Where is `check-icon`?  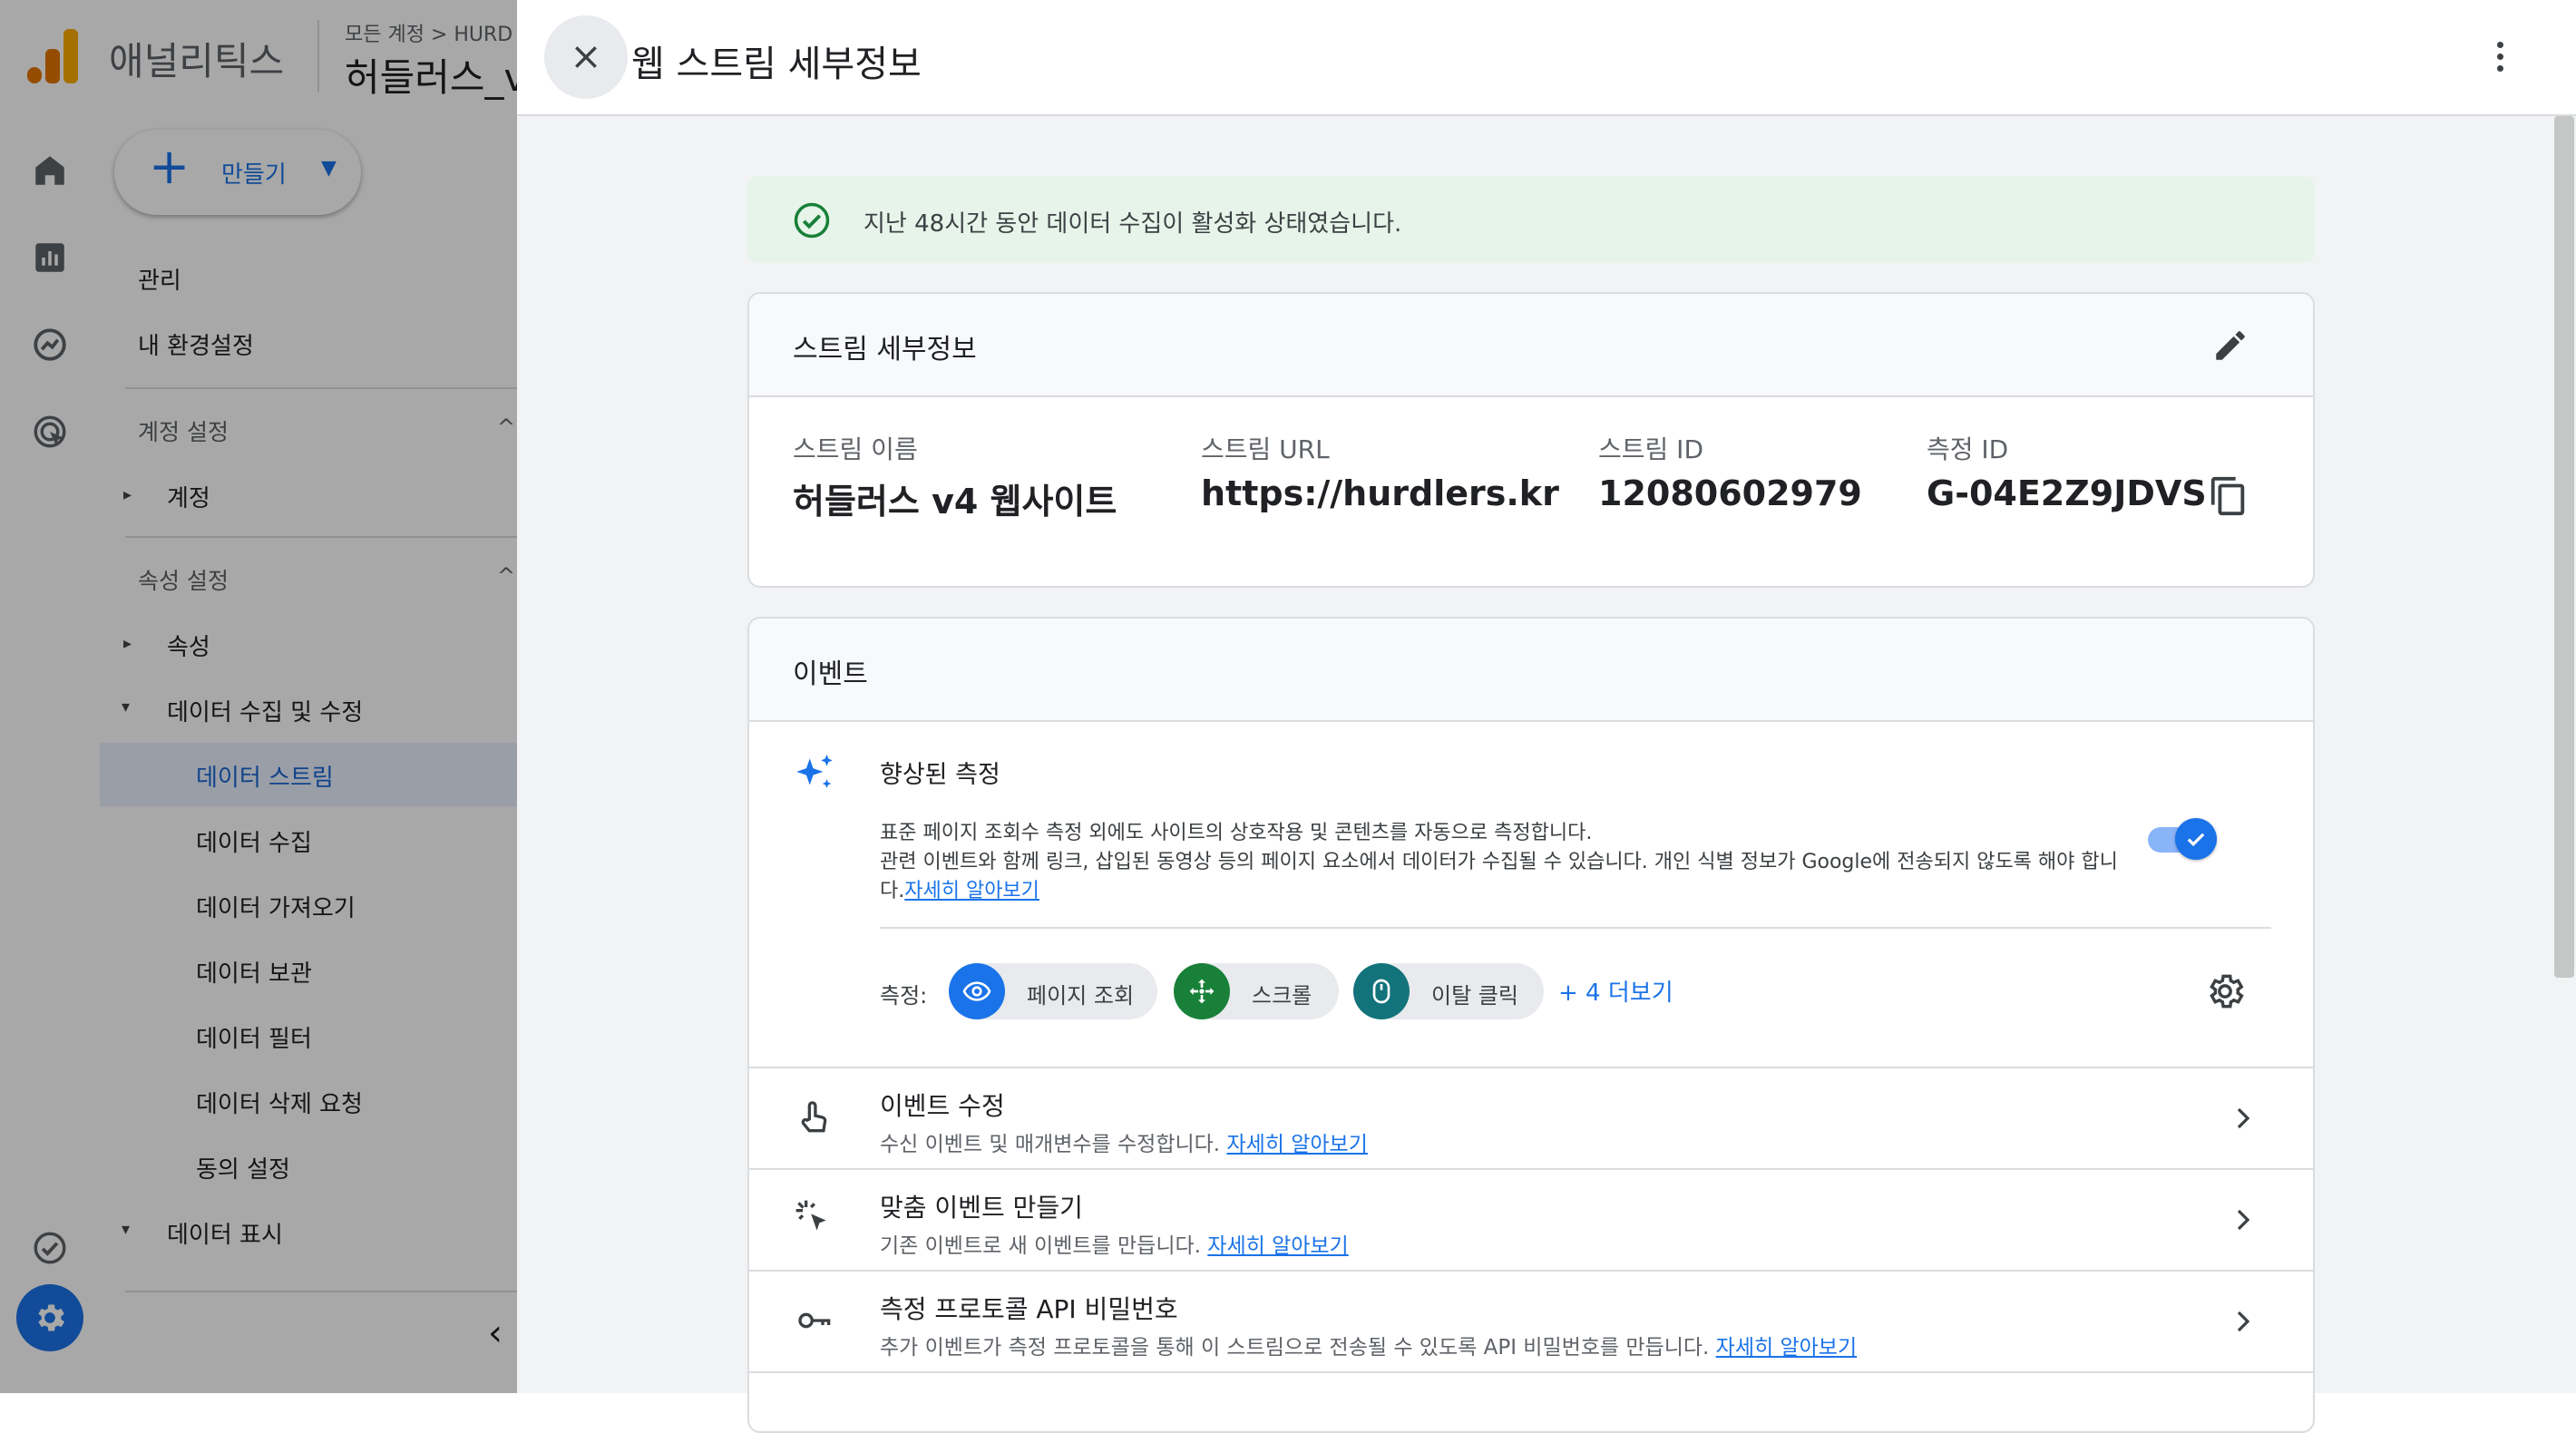 check-icon is located at coordinates (2196, 840).